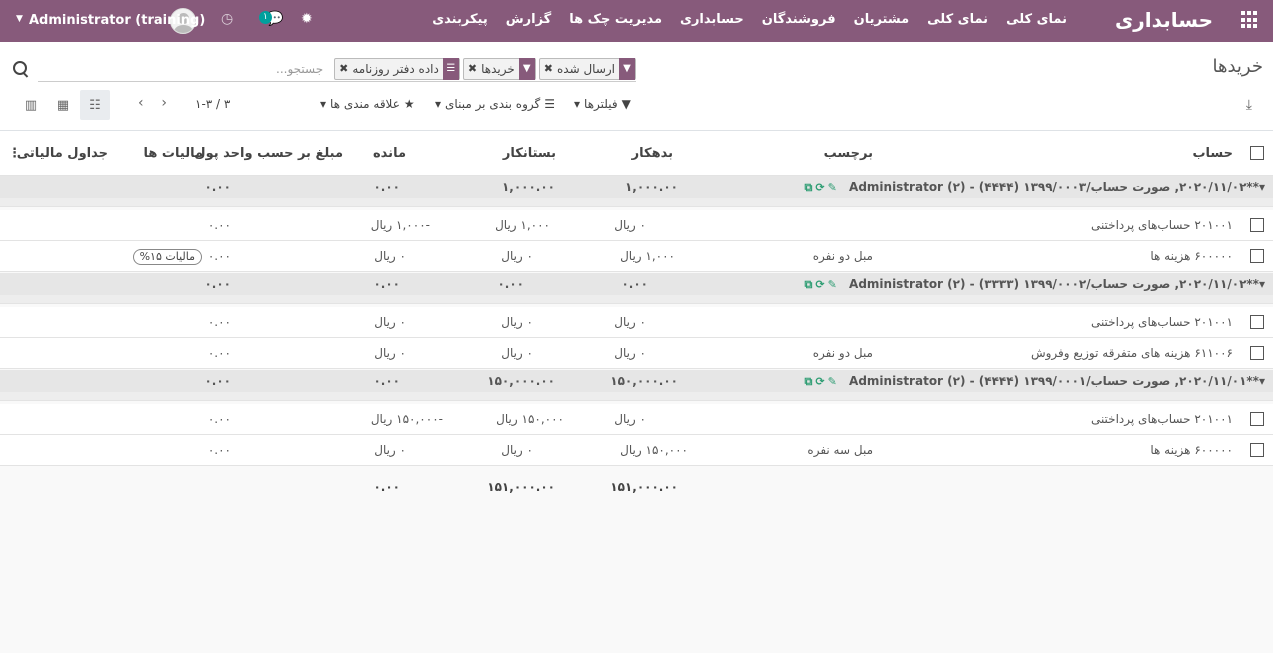 The image size is (1273, 653). I want to click on col-tax-grids: جداول مالیاتی, so click(62, 153).